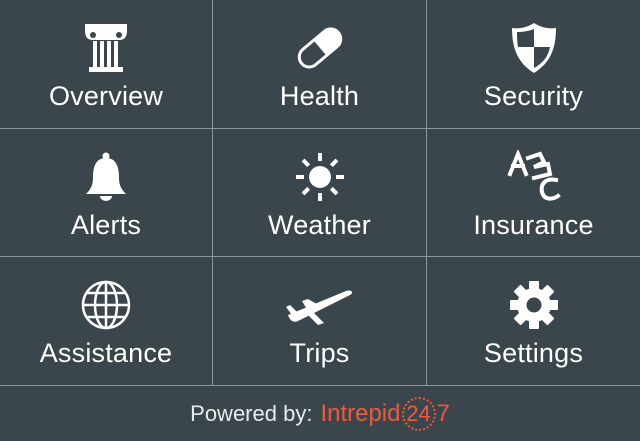  I want to click on pill-icon, so click(320, 48).